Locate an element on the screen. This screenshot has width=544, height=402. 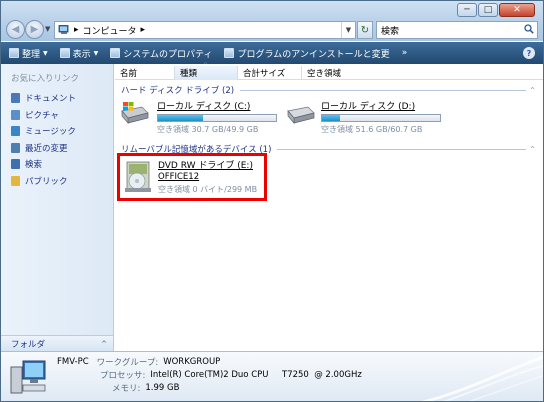
column-name: 名前 is located at coordinates (145, 73).